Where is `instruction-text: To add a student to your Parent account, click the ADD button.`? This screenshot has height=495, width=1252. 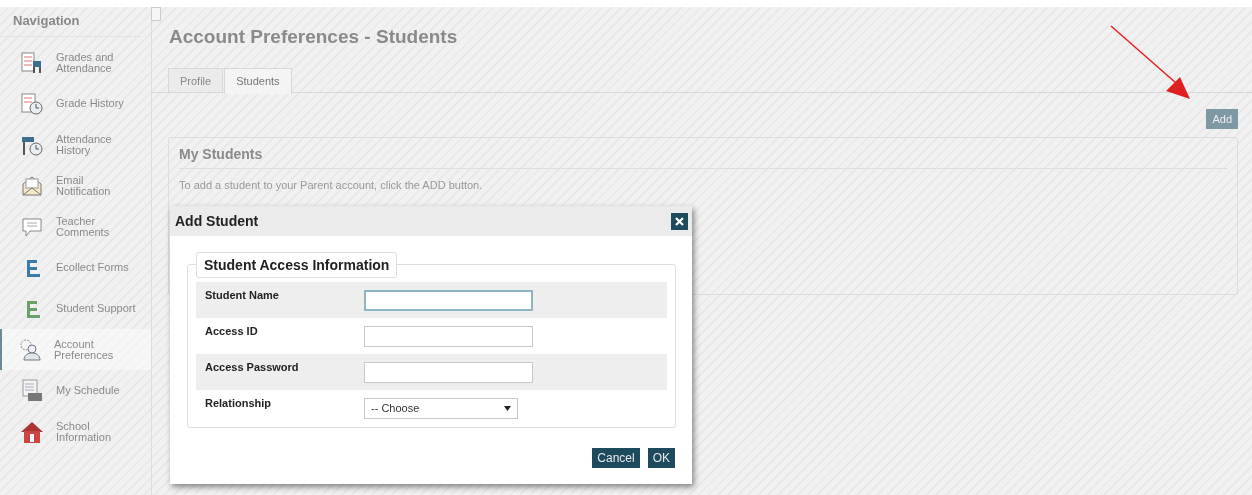 instruction-text: To add a student to your Parent account, click the ADD button. is located at coordinates (331, 185).